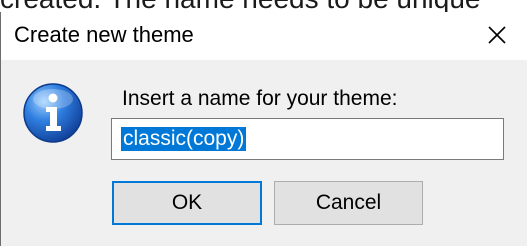 The image size is (527, 246). I want to click on ok-button: OK, so click(187, 203).